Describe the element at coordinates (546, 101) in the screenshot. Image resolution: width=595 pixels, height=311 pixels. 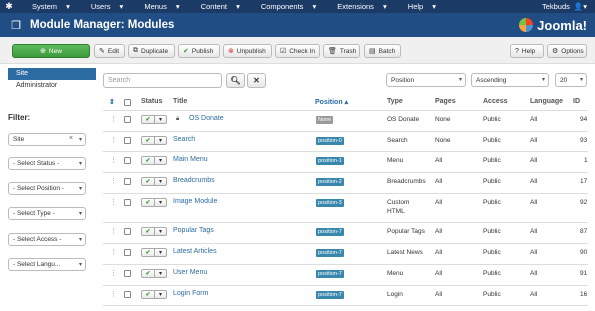
I see `col-language: Language` at that location.